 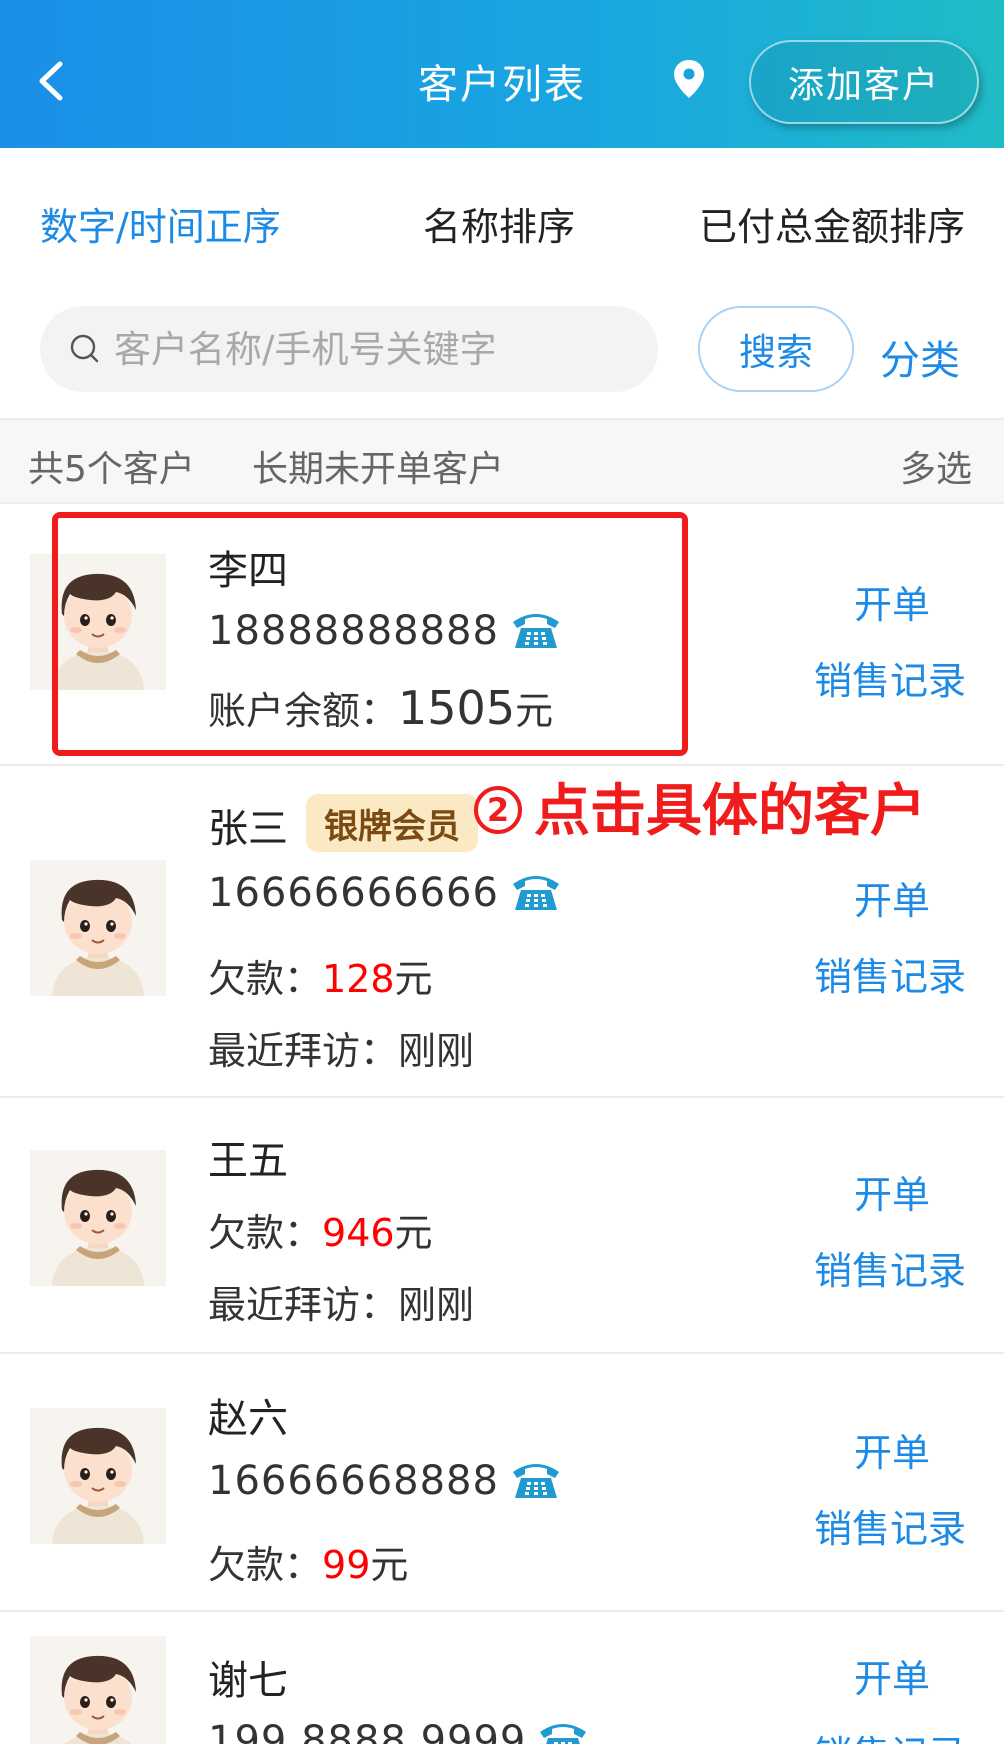 What do you see at coordinates (864, 82) in the screenshot?
I see `add-customer-button: 添加客户` at bounding box center [864, 82].